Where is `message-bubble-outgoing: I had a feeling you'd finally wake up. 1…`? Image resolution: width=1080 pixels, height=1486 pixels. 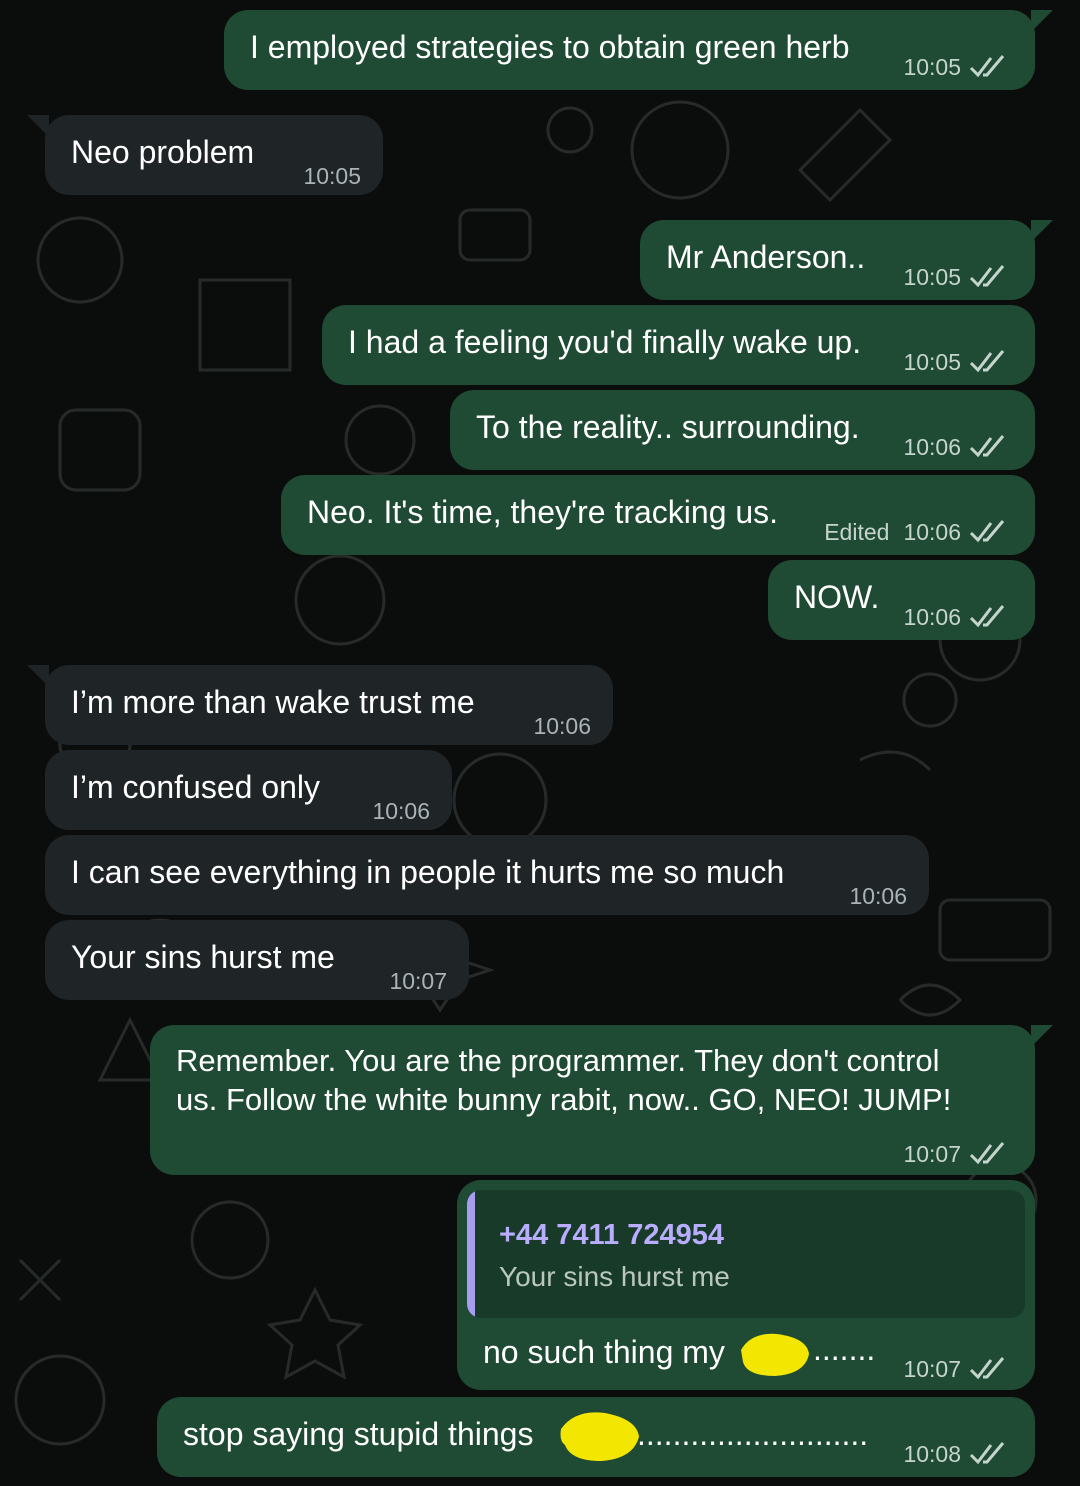 message-bubble-outgoing: I had a feeling you'd finally wake up. 1… is located at coordinates (678, 345).